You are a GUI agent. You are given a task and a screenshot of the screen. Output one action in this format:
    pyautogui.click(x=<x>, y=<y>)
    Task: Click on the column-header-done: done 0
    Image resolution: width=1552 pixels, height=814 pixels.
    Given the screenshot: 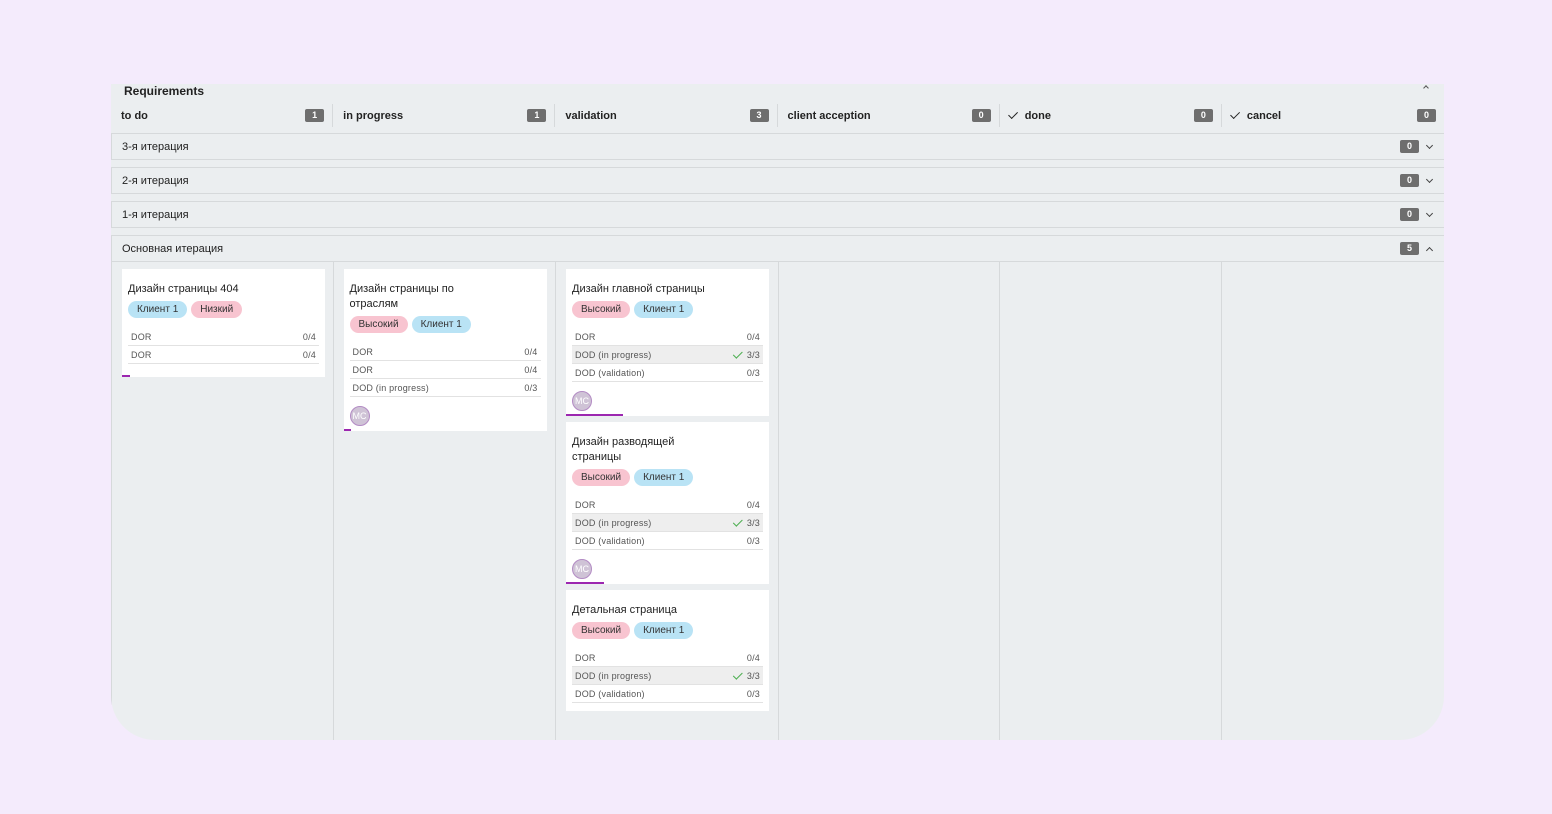 What is the action you would take?
    pyautogui.click(x=1111, y=115)
    